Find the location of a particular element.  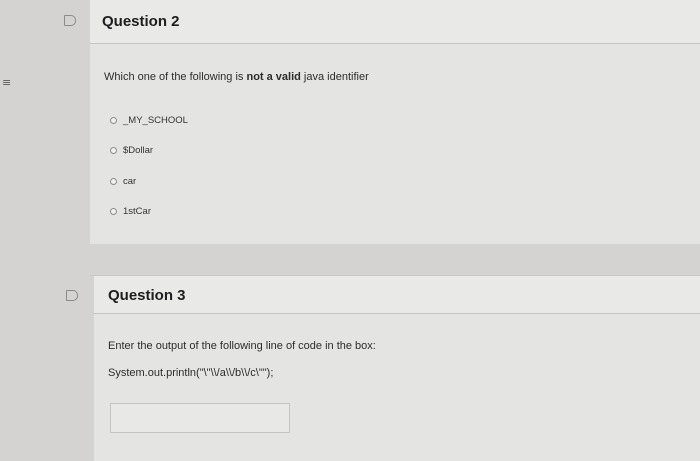

option-my-school: _MY_SCHOOL is located at coordinates (149, 120).